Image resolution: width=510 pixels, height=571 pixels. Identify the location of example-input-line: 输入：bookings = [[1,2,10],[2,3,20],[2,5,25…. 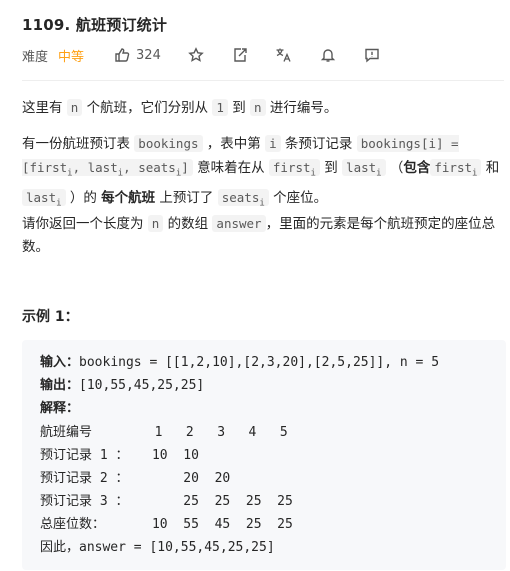
(239, 363).